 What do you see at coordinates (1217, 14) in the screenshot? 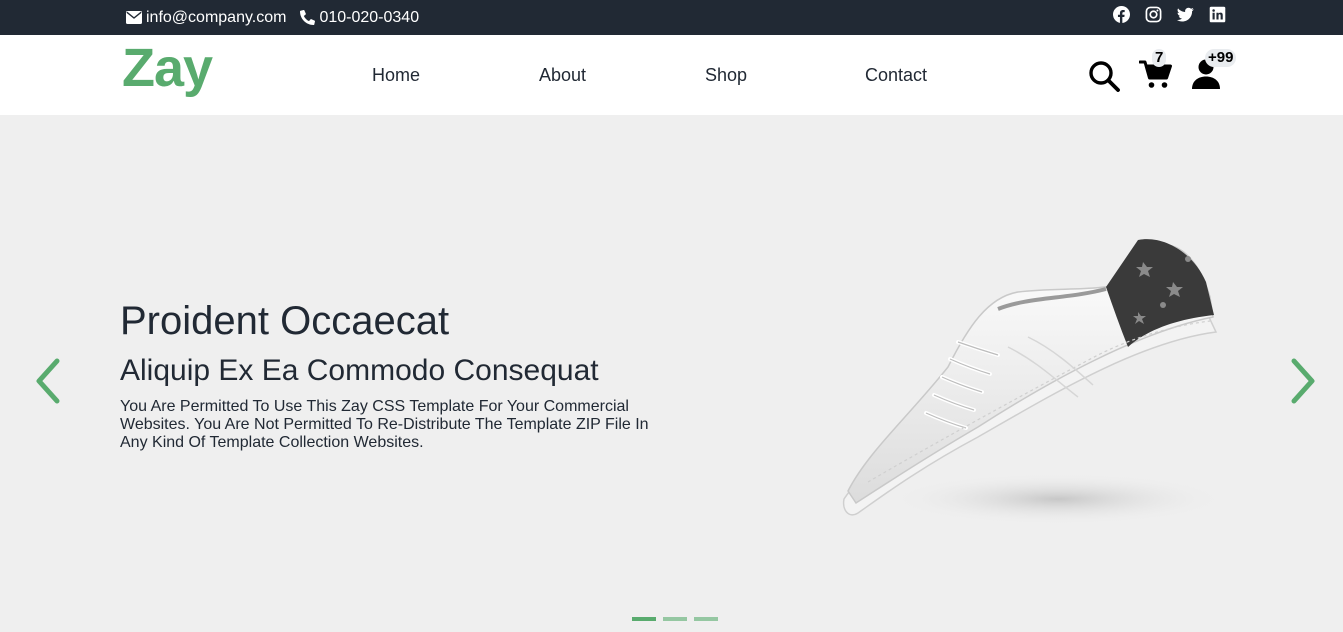
I see `linkedin-icon` at bounding box center [1217, 14].